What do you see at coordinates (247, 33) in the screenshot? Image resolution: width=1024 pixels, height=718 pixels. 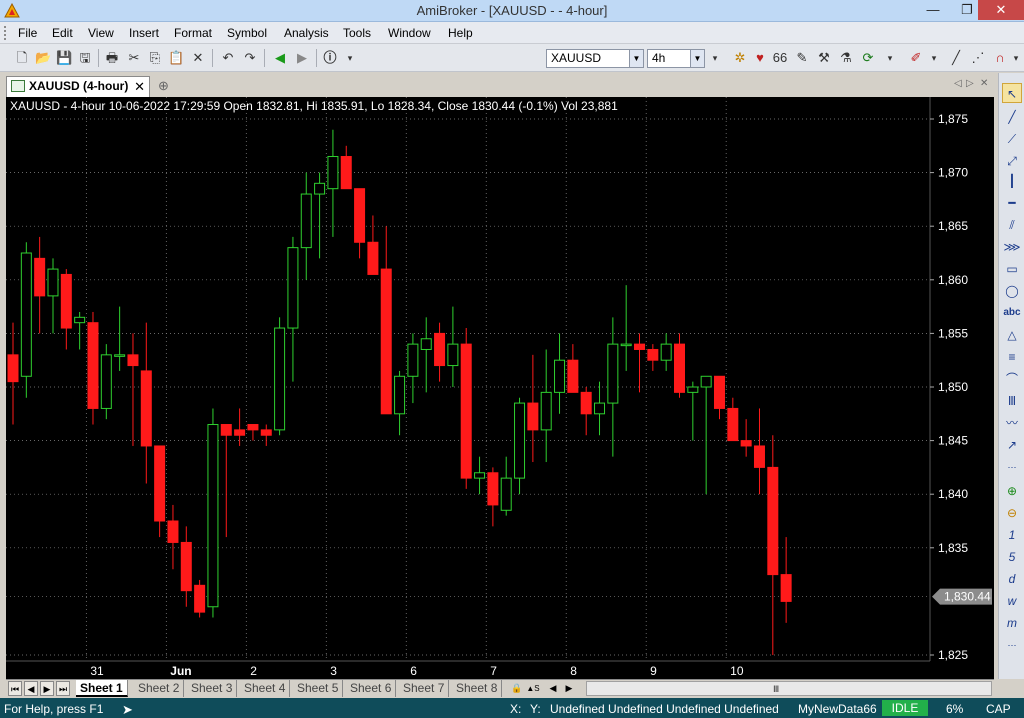 I see `menu-symbol: Symbol` at bounding box center [247, 33].